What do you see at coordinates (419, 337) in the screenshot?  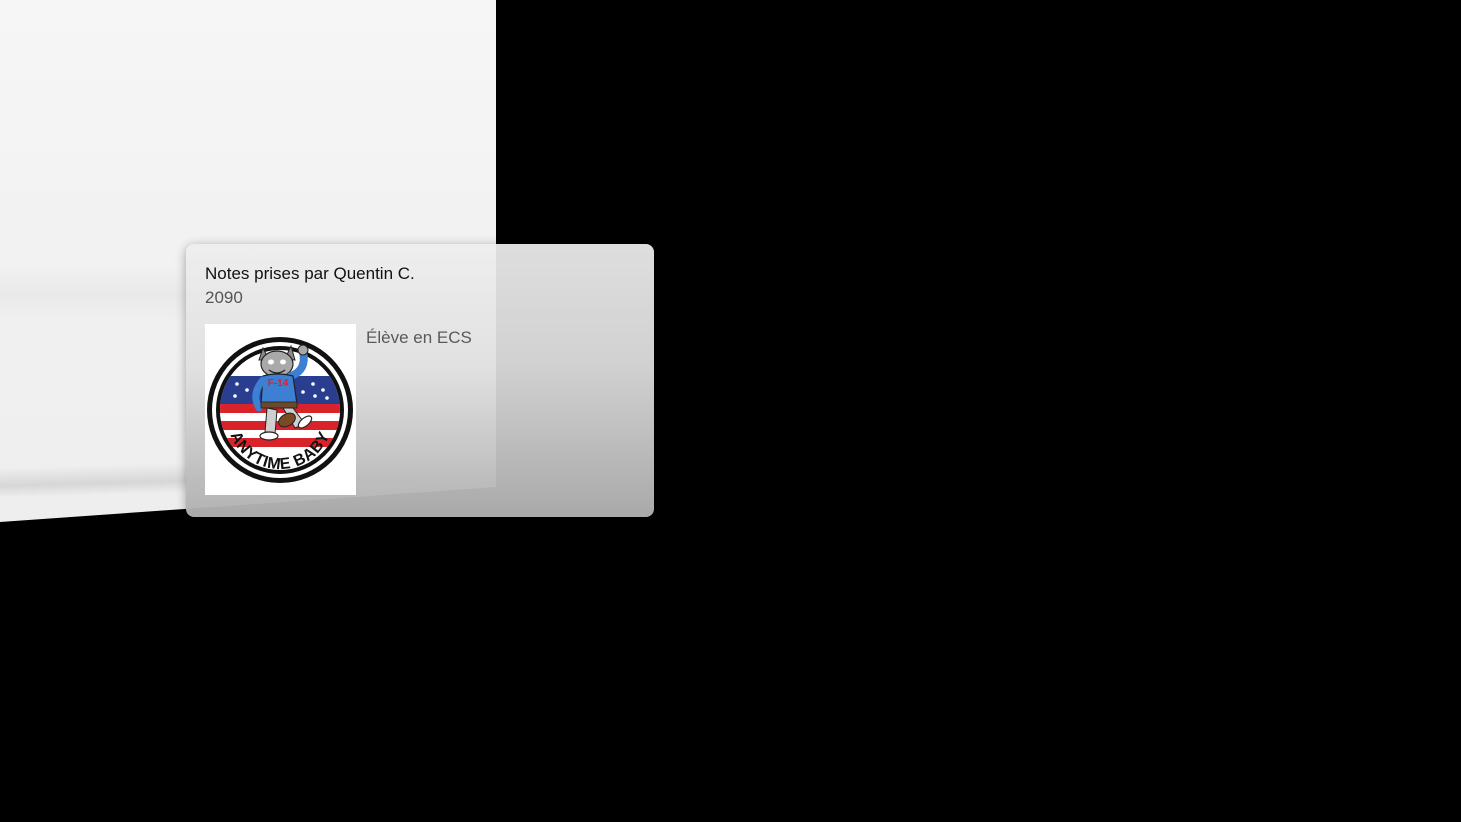 I see `card-description: Élève en ECS` at bounding box center [419, 337].